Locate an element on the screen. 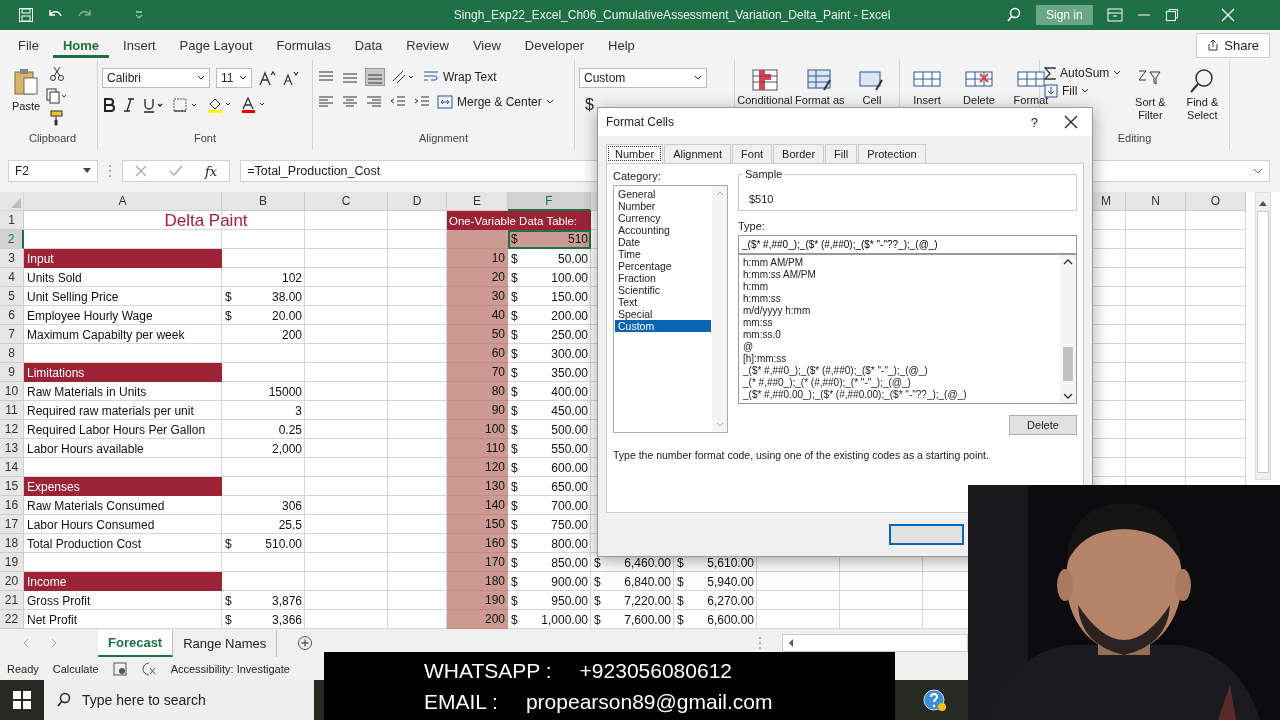 This screenshot has height=720, width=1280. column-header: B is located at coordinates (263, 201).